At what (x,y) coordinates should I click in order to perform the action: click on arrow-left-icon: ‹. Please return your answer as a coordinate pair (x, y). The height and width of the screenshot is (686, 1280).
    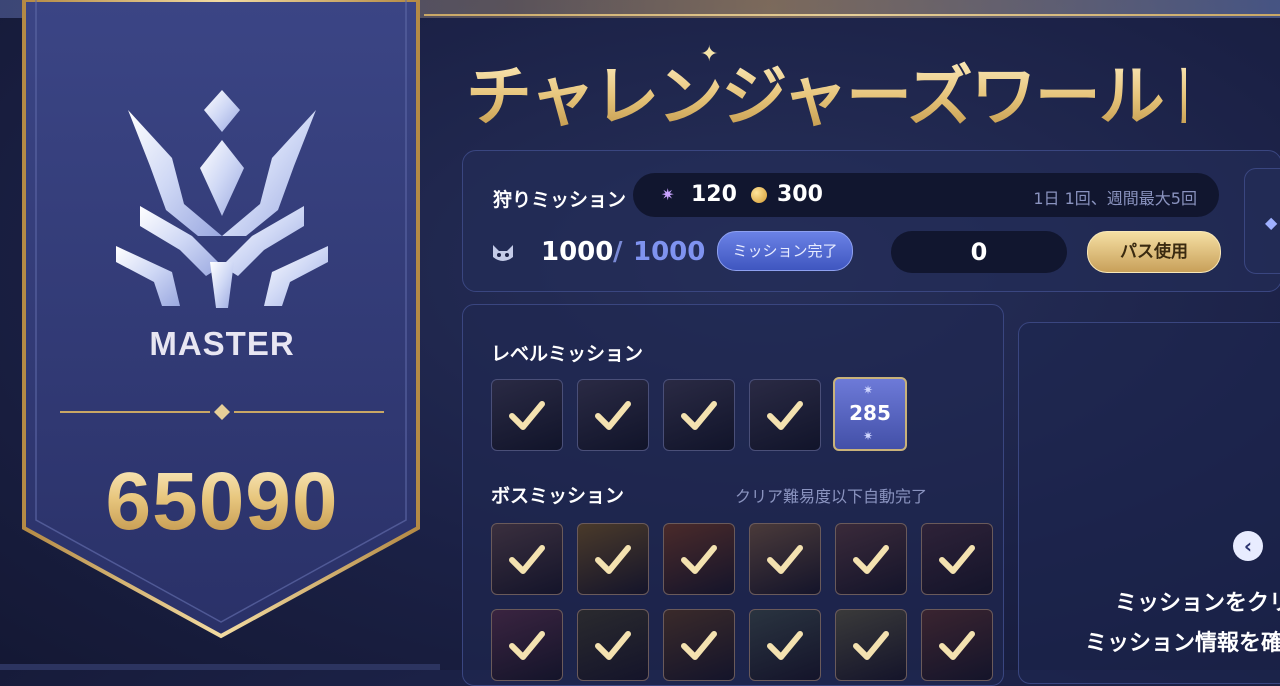
    Looking at the image, I should click on (1248, 546).